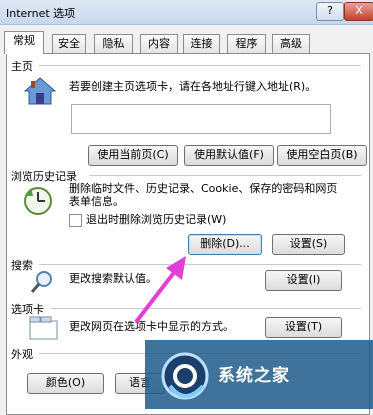 The height and width of the screenshot is (415, 373). Describe the element at coordinates (24, 42) in the screenshot. I see `tab-general: 常规` at that location.